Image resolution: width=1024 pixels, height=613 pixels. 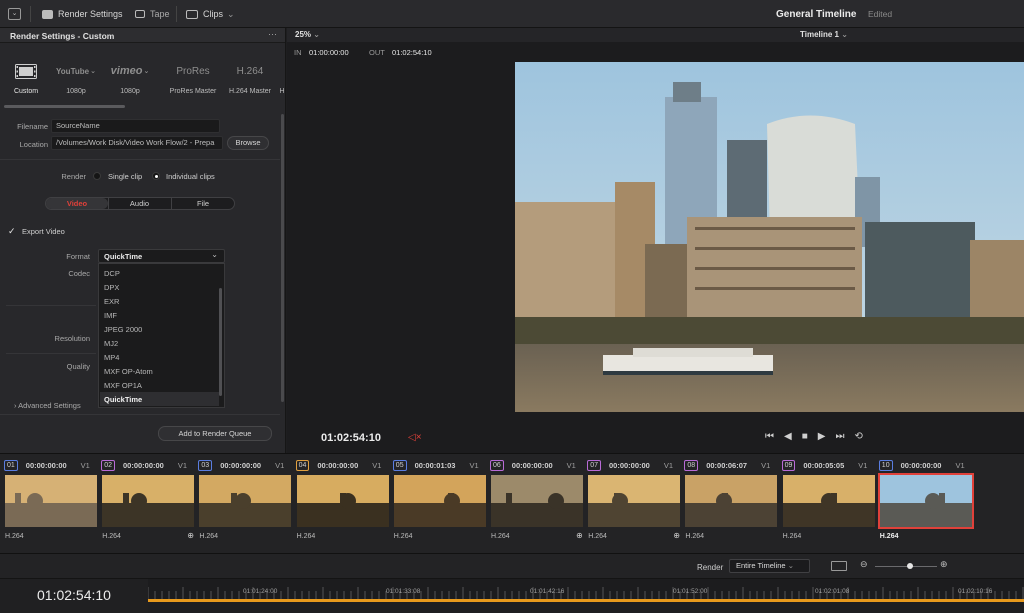 I want to click on format-option: IMF, so click(x=110, y=315).